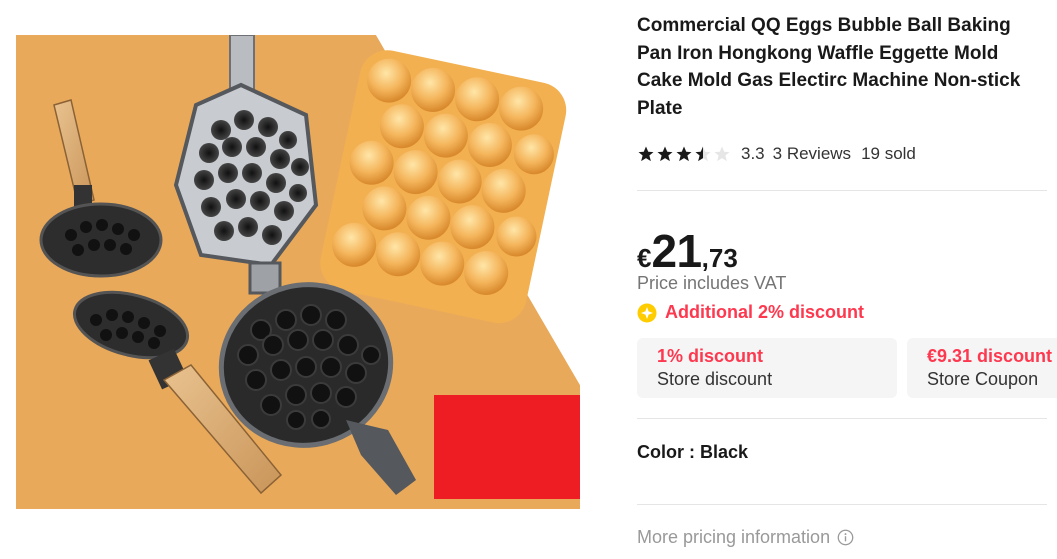  I want to click on star-empty-icon, so click(722, 154).